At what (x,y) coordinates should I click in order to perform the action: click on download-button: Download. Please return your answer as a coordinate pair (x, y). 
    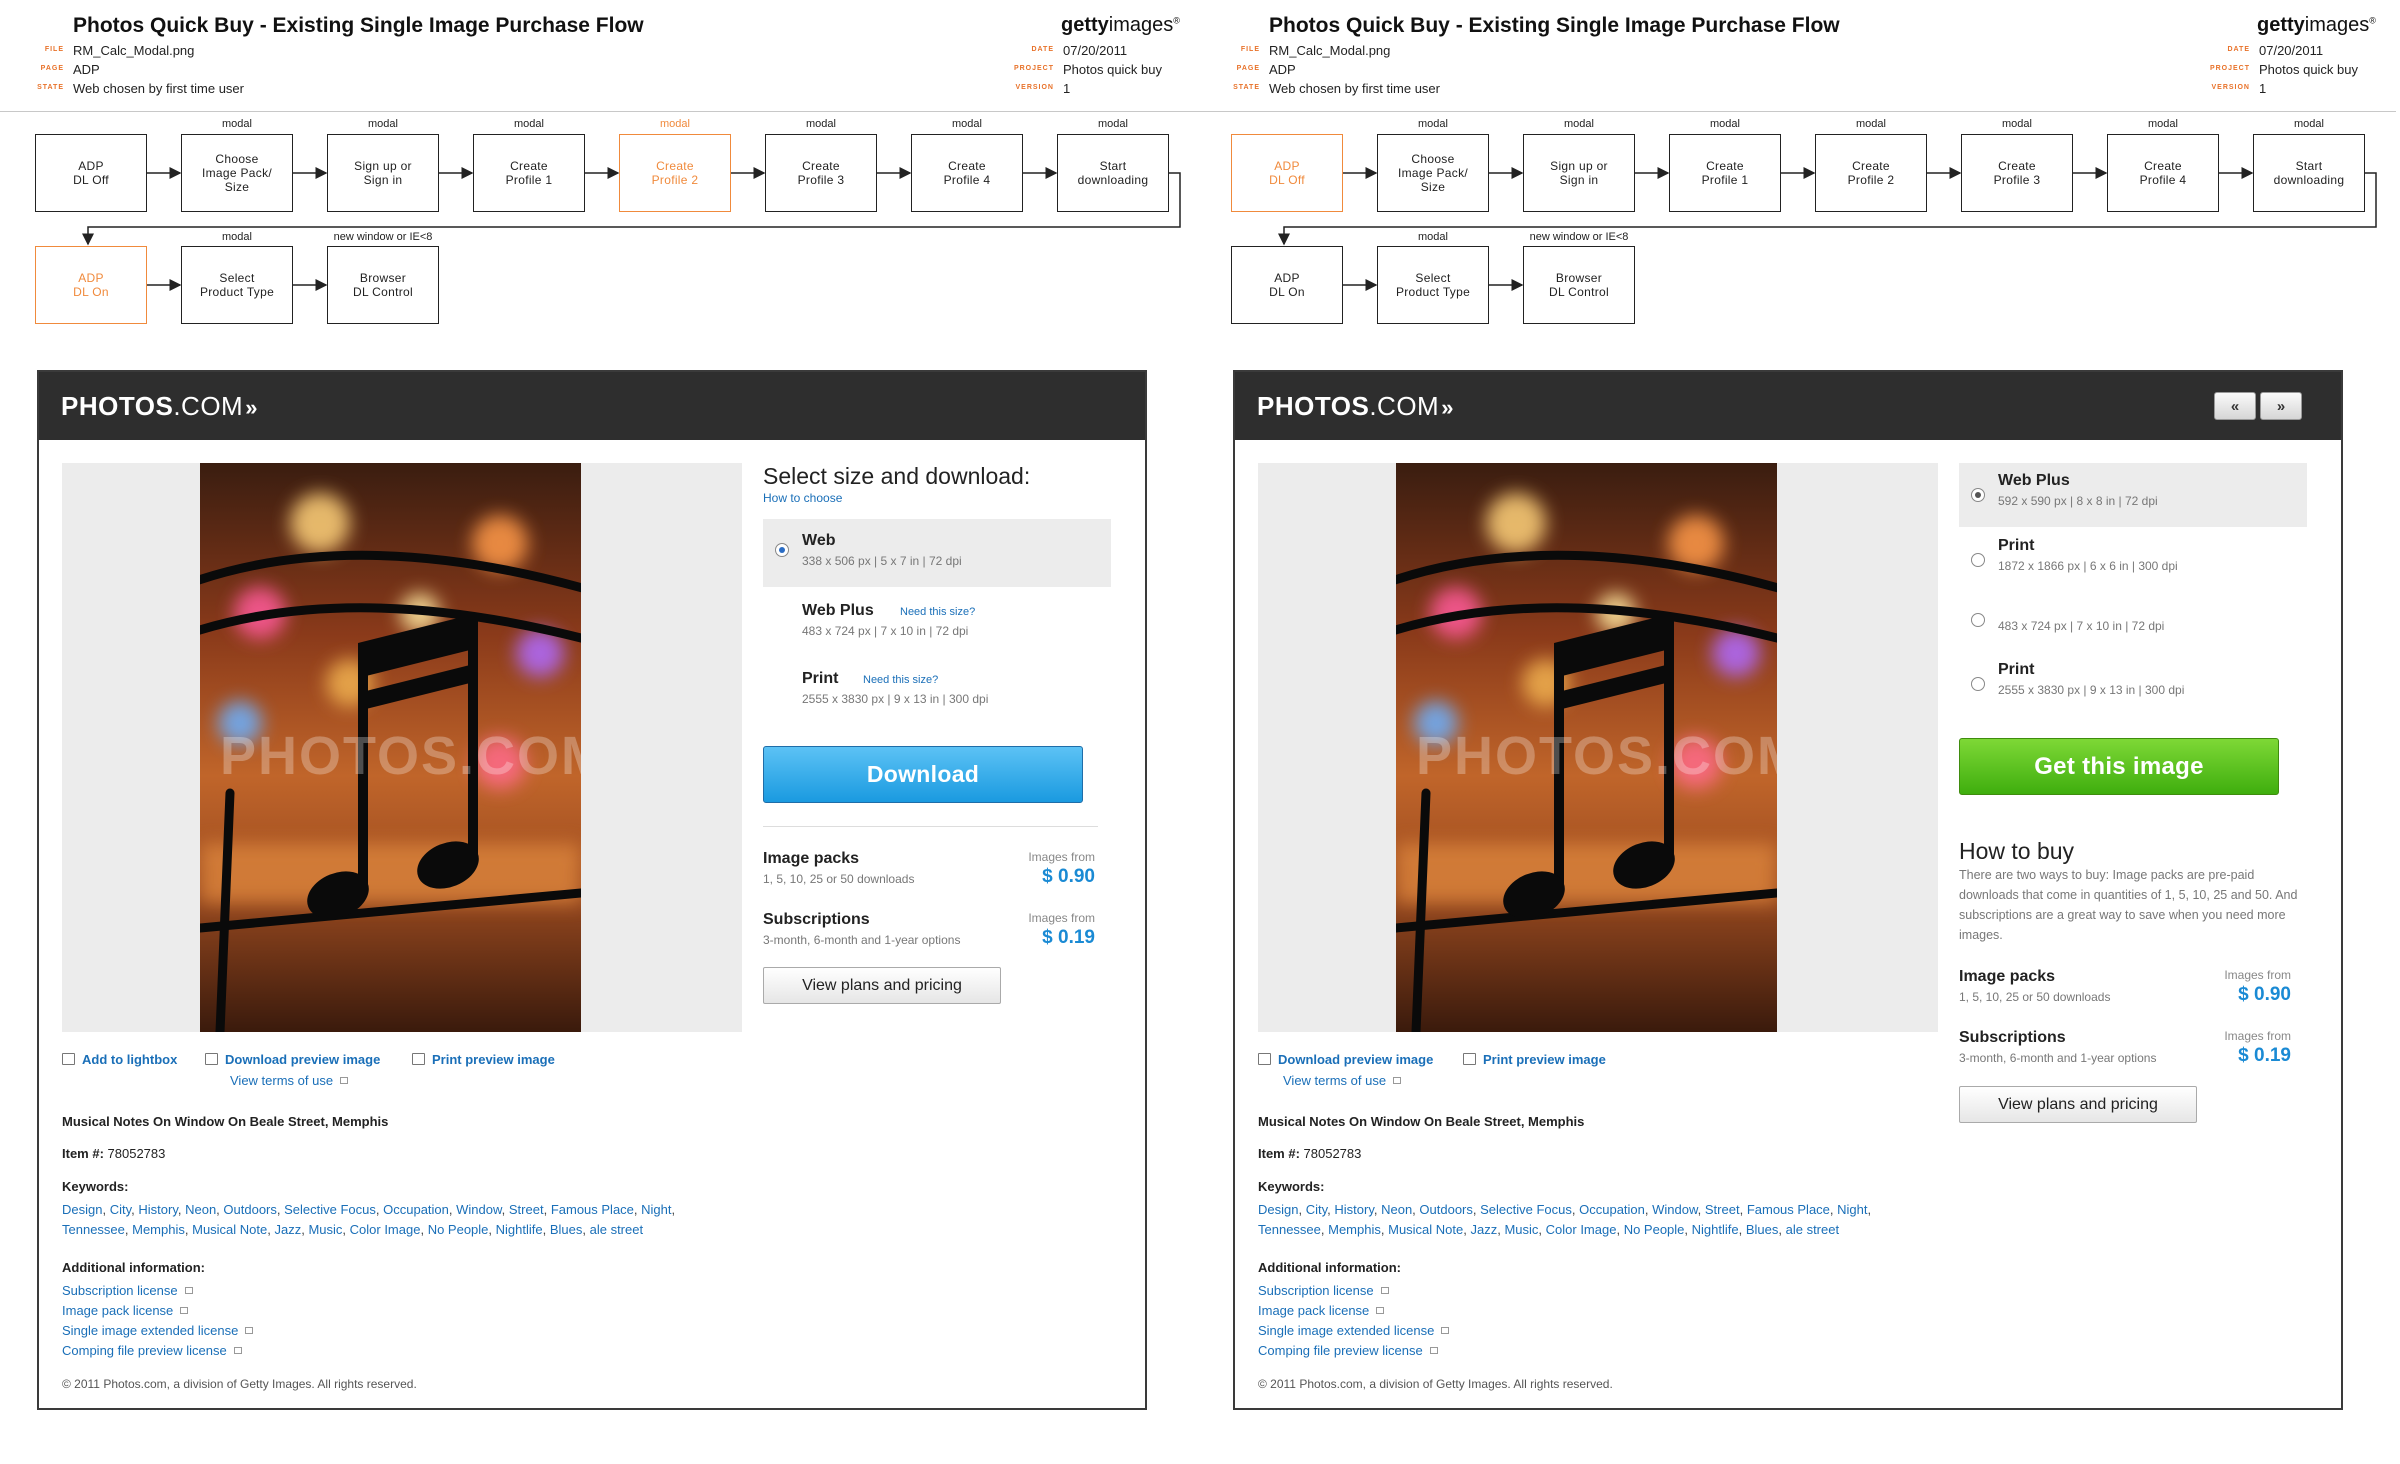
    Looking at the image, I should click on (923, 774).